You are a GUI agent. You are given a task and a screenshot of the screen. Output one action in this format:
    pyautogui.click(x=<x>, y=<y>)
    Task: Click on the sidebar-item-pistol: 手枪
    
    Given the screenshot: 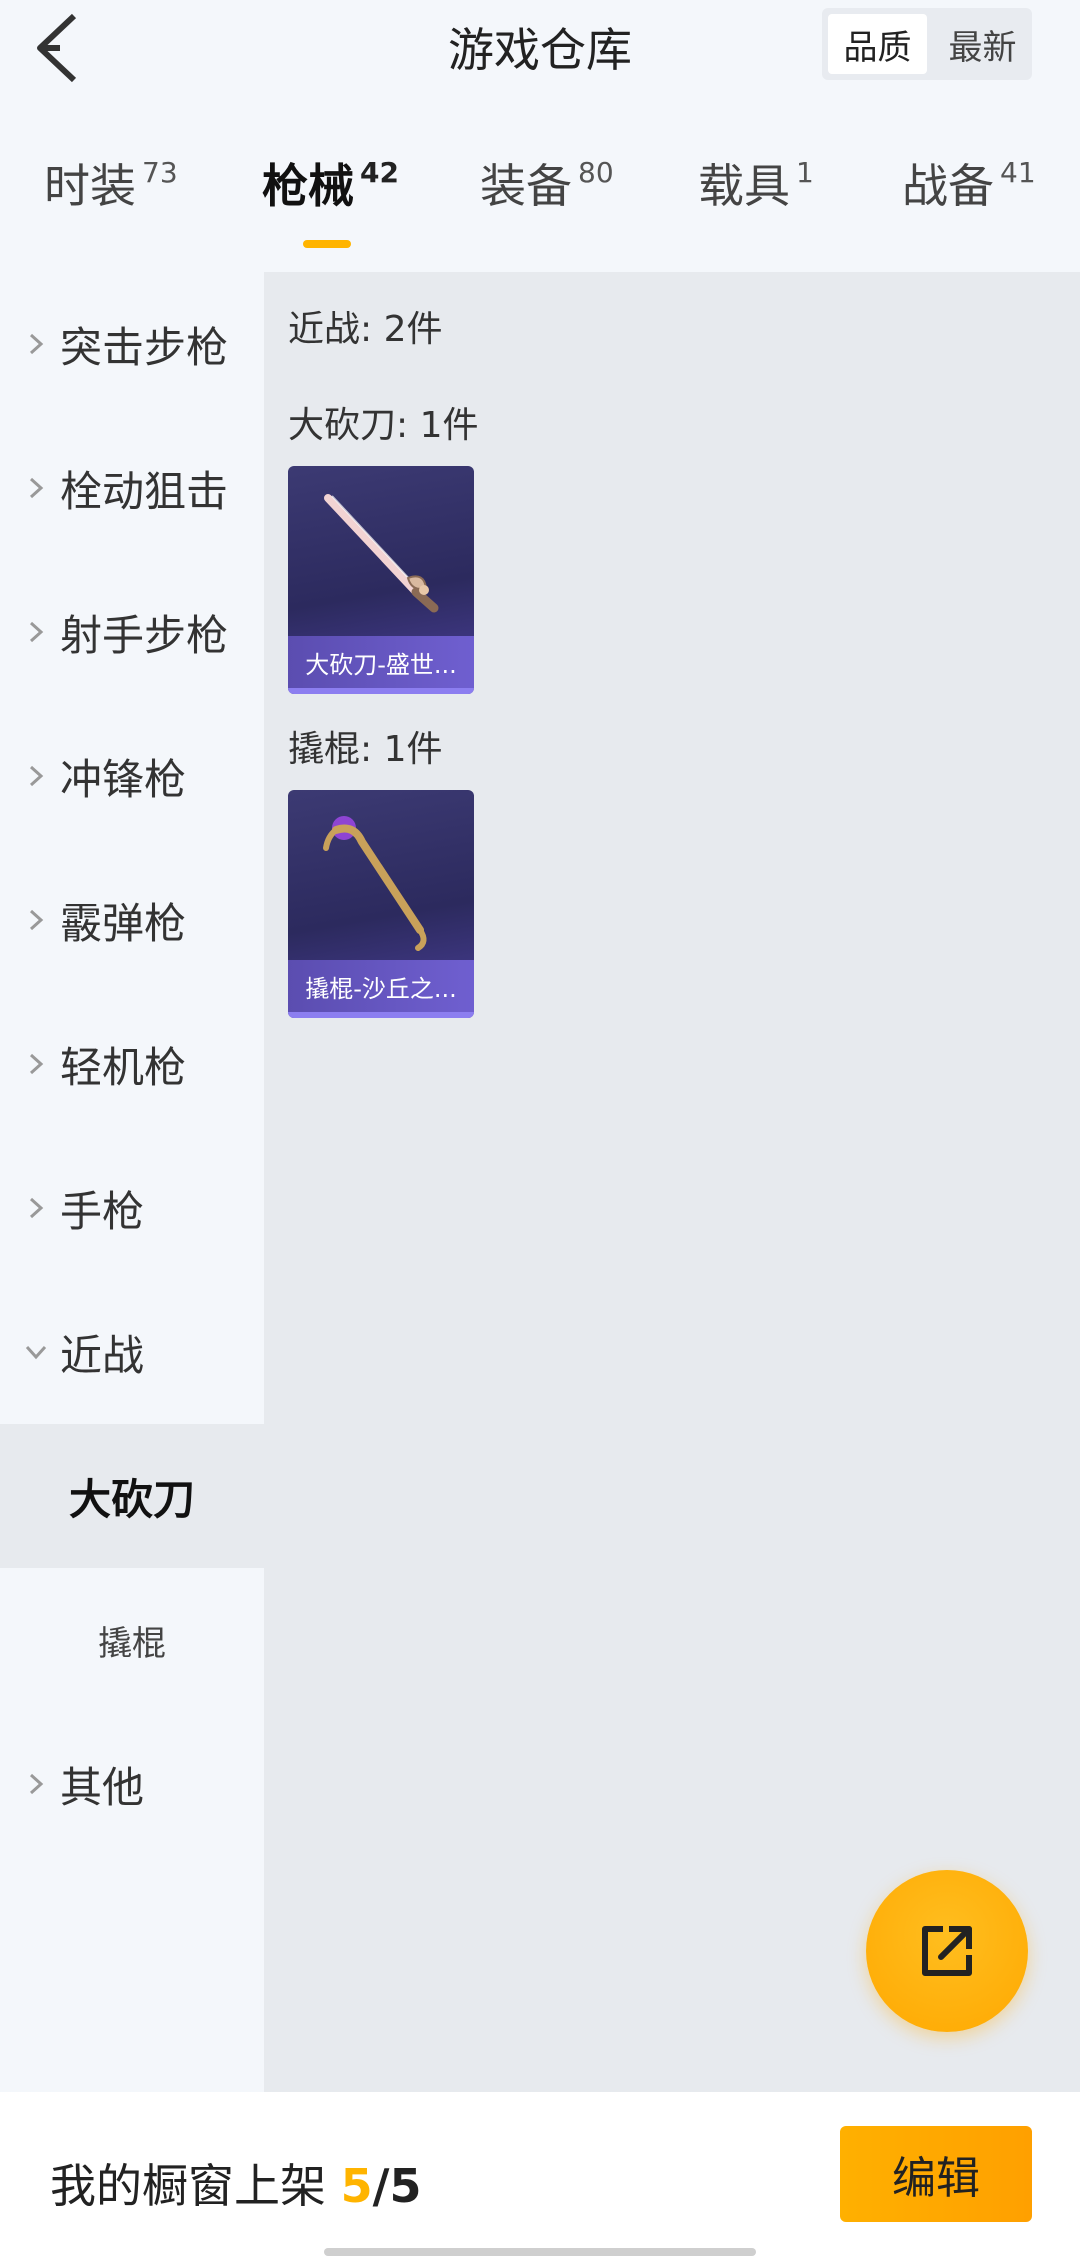 What is the action you would take?
    pyautogui.click(x=132, y=1208)
    